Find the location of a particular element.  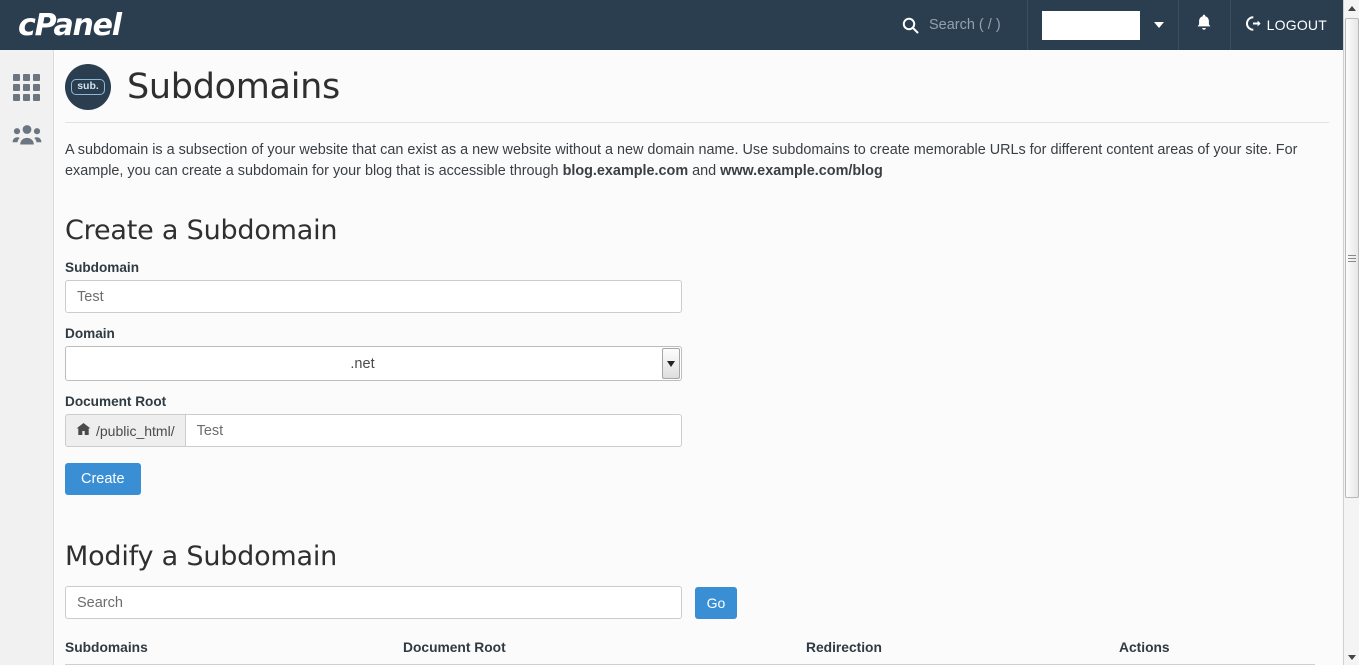

global-search: Search ( / ) is located at coordinates (960, 25).